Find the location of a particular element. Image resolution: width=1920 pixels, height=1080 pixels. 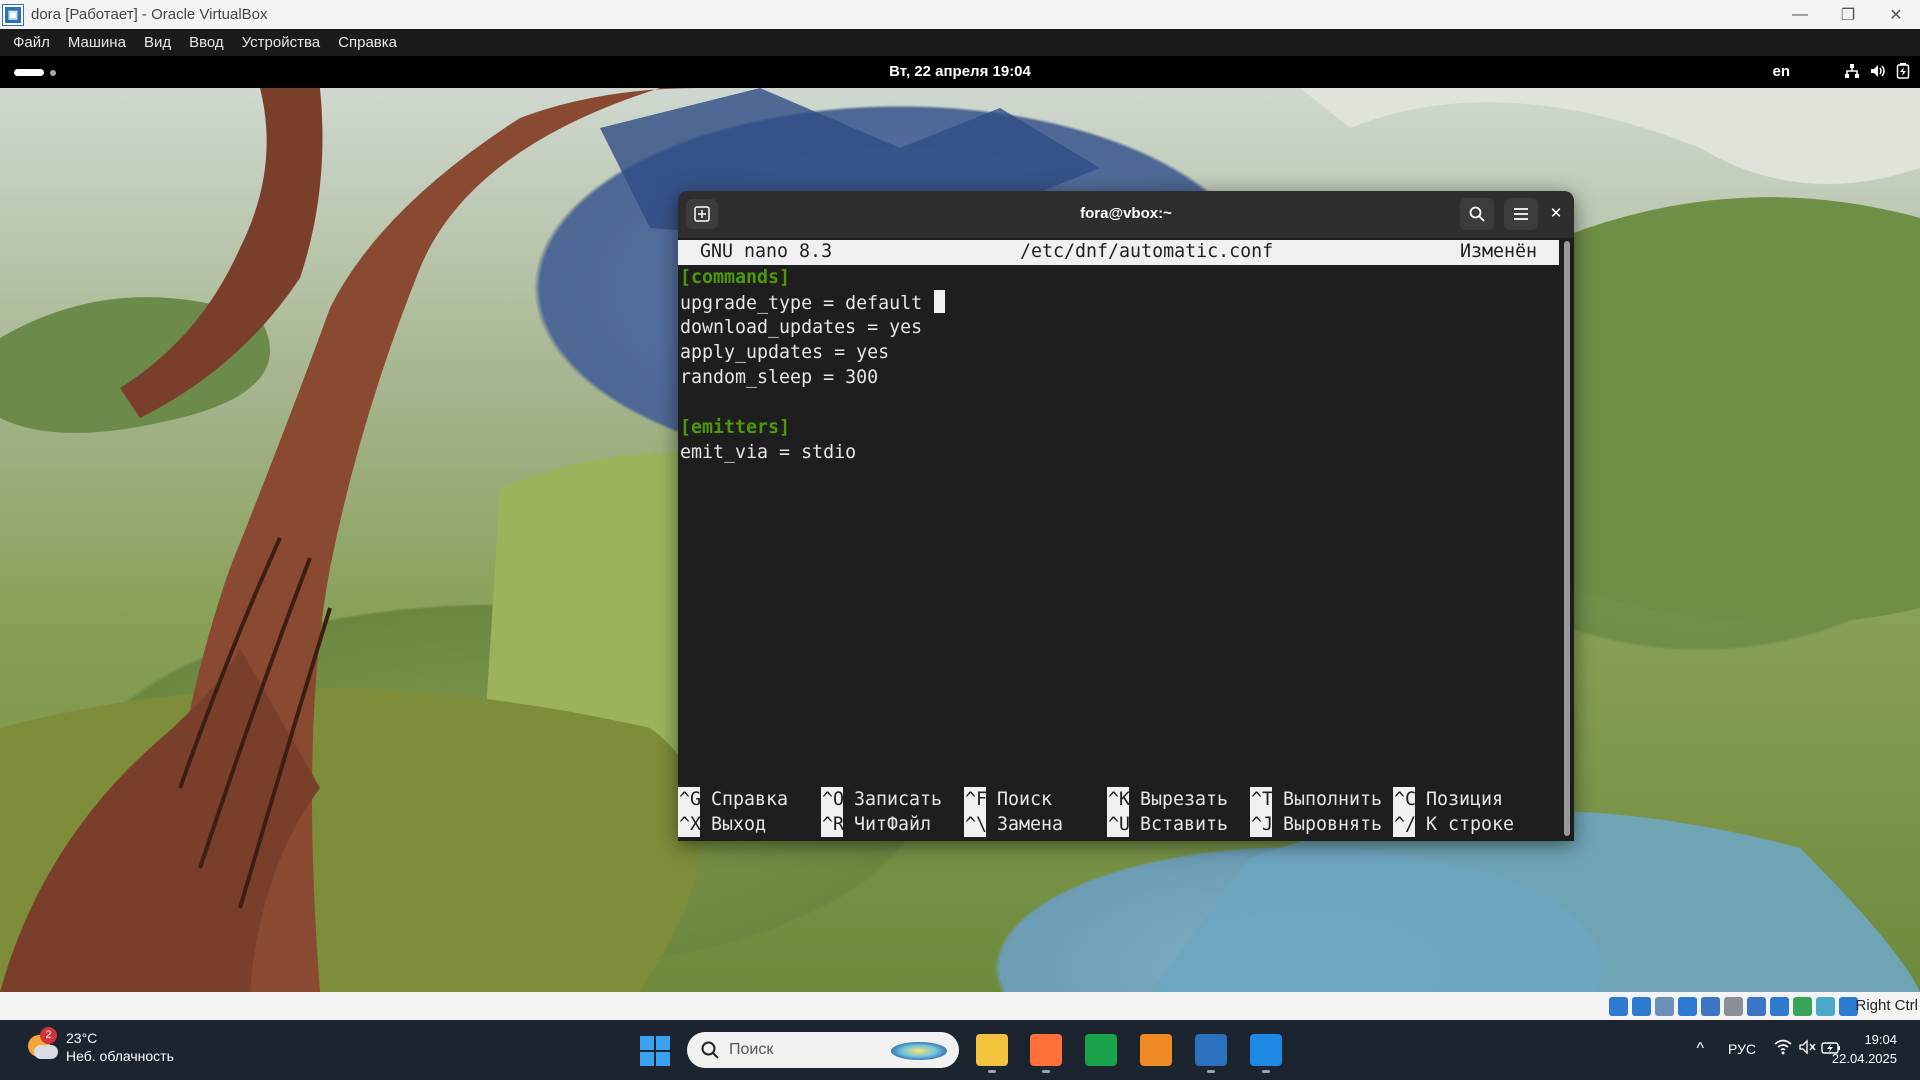

network-adapter-icon is located at coordinates (1687, 1006).